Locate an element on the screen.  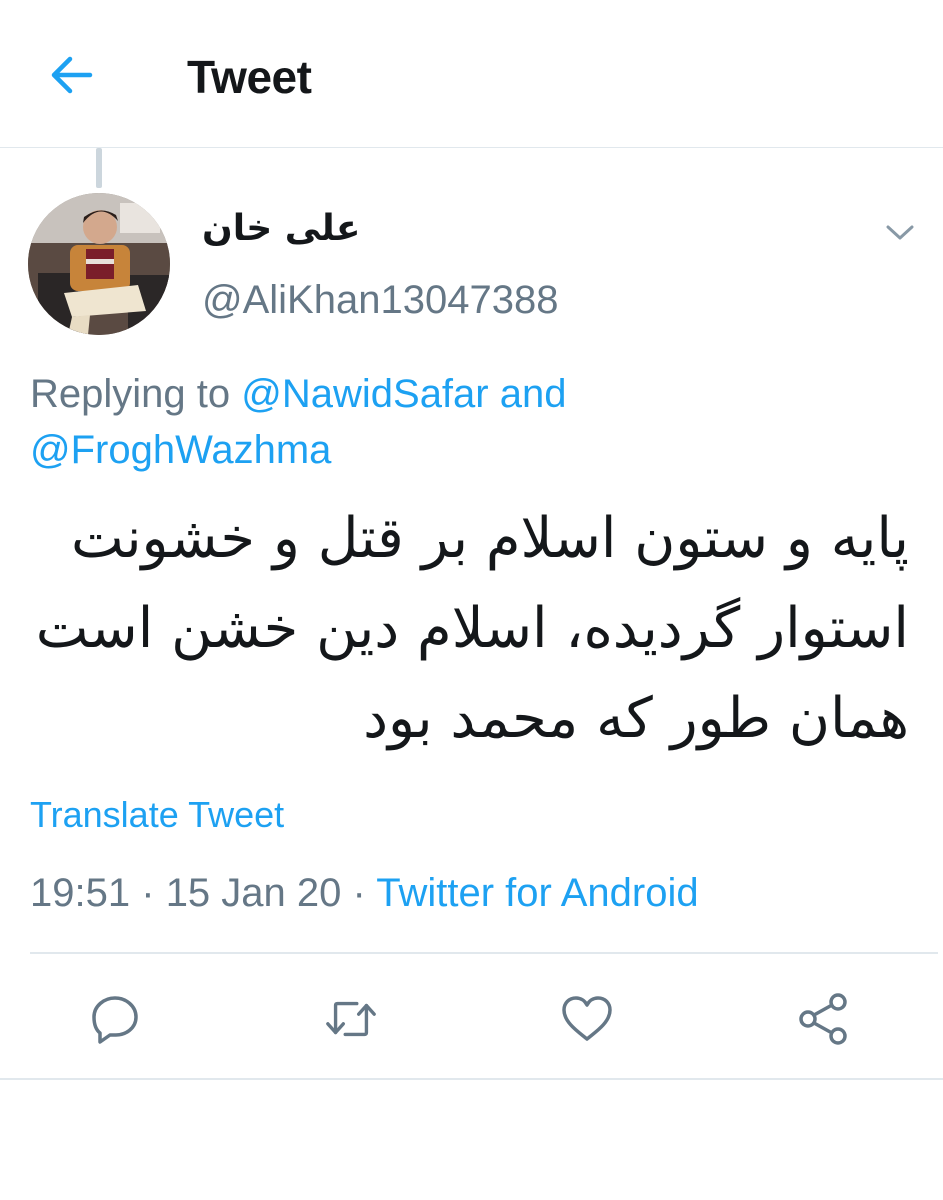
action-bar is located at coordinates (471, 1016).